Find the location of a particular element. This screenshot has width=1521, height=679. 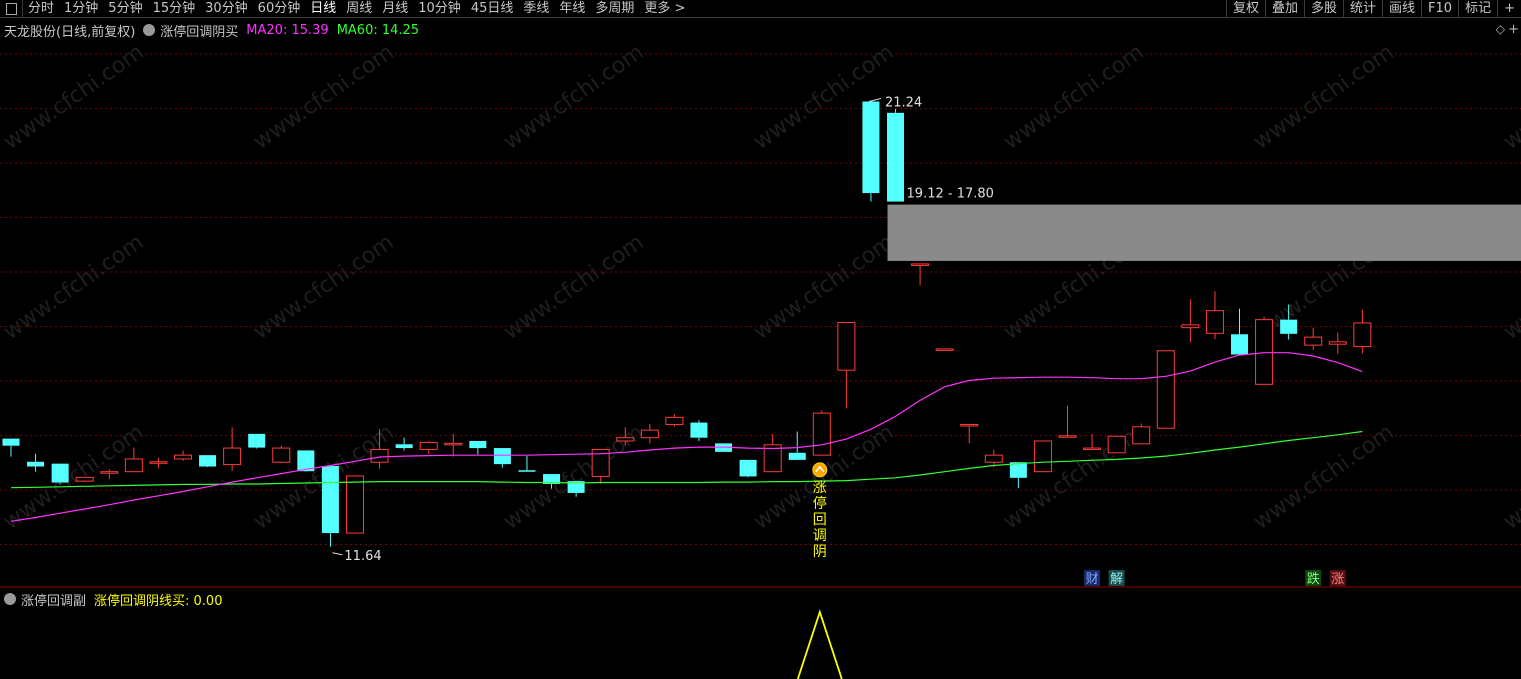

sub-chart-infobar: 涨停回调副 涨停回调阴线买: 0.00 is located at coordinates (113, 599).